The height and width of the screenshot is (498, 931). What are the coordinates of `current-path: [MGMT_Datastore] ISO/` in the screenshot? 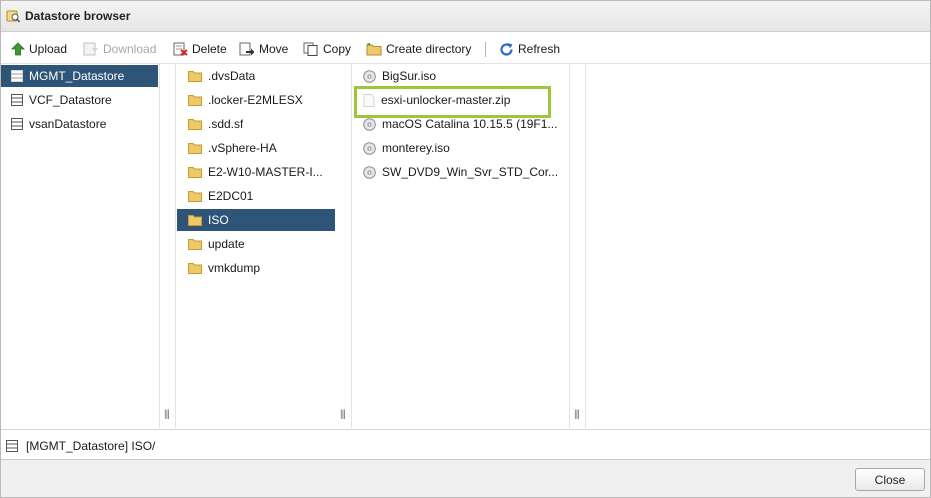 It's located at (91, 446).